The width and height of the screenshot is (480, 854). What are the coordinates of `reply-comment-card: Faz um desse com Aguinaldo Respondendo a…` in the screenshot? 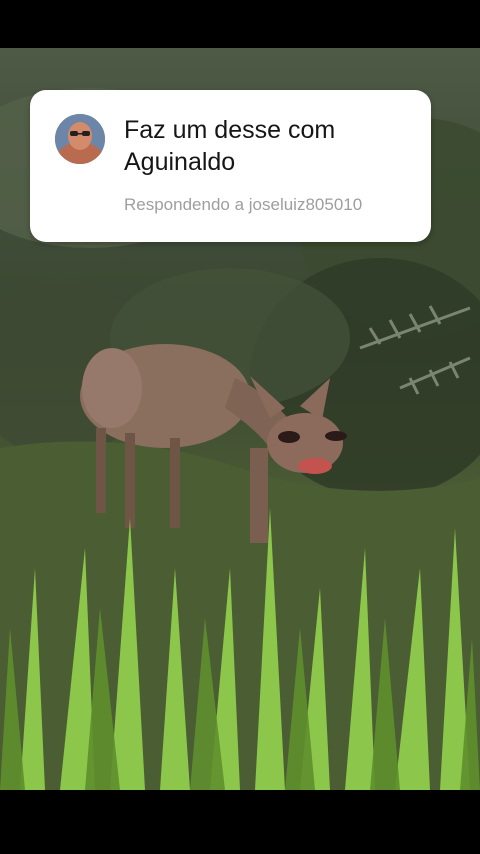 It's located at (230, 166).